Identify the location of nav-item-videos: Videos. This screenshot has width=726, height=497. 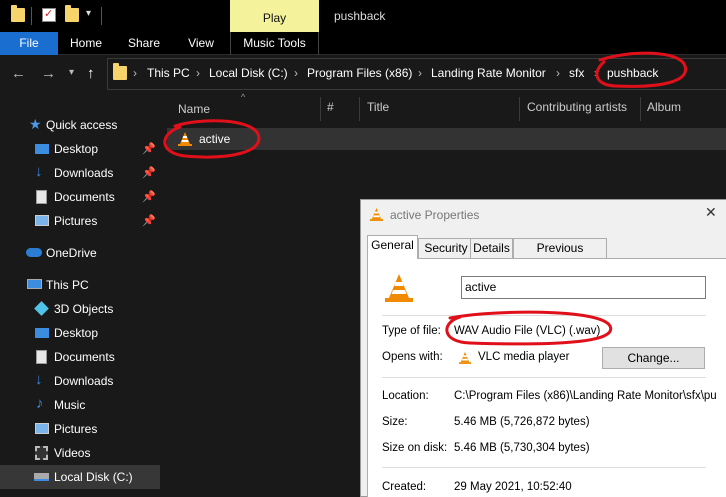
(80, 453).